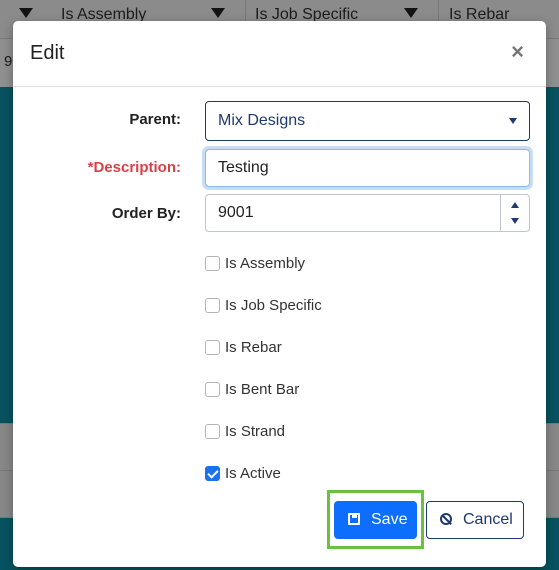 The width and height of the screenshot is (559, 570). I want to click on description-input: Testing, so click(367, 168).